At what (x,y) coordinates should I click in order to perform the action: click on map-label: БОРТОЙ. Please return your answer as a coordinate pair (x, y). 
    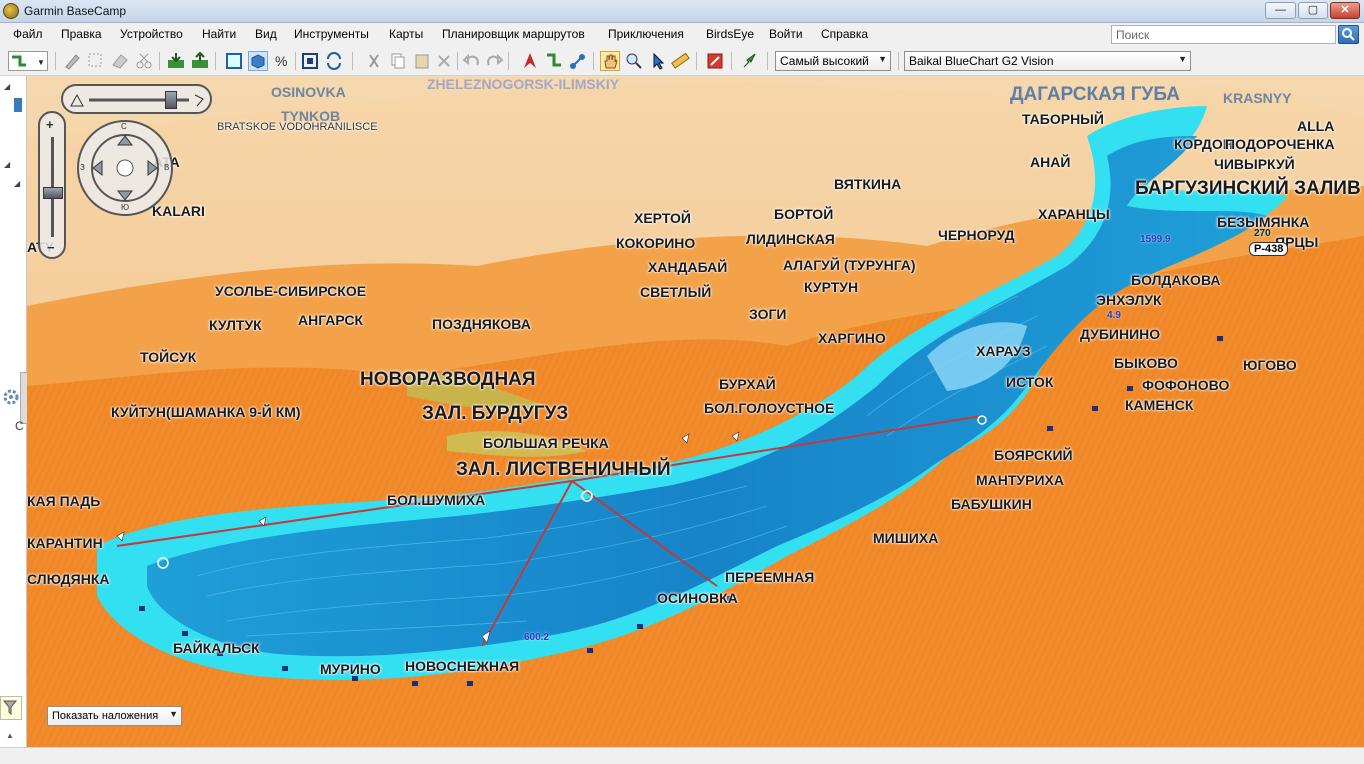
    Looking at the image, I should click on (804, 214).